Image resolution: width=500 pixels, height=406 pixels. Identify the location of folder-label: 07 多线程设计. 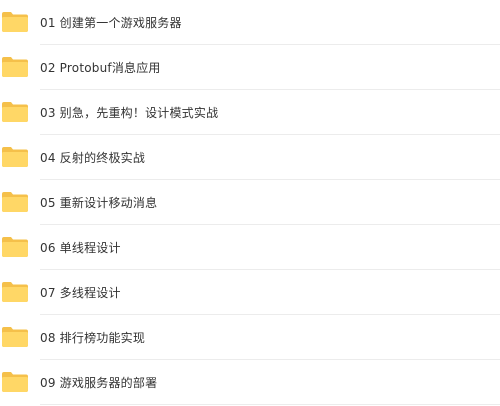
(80, 293).